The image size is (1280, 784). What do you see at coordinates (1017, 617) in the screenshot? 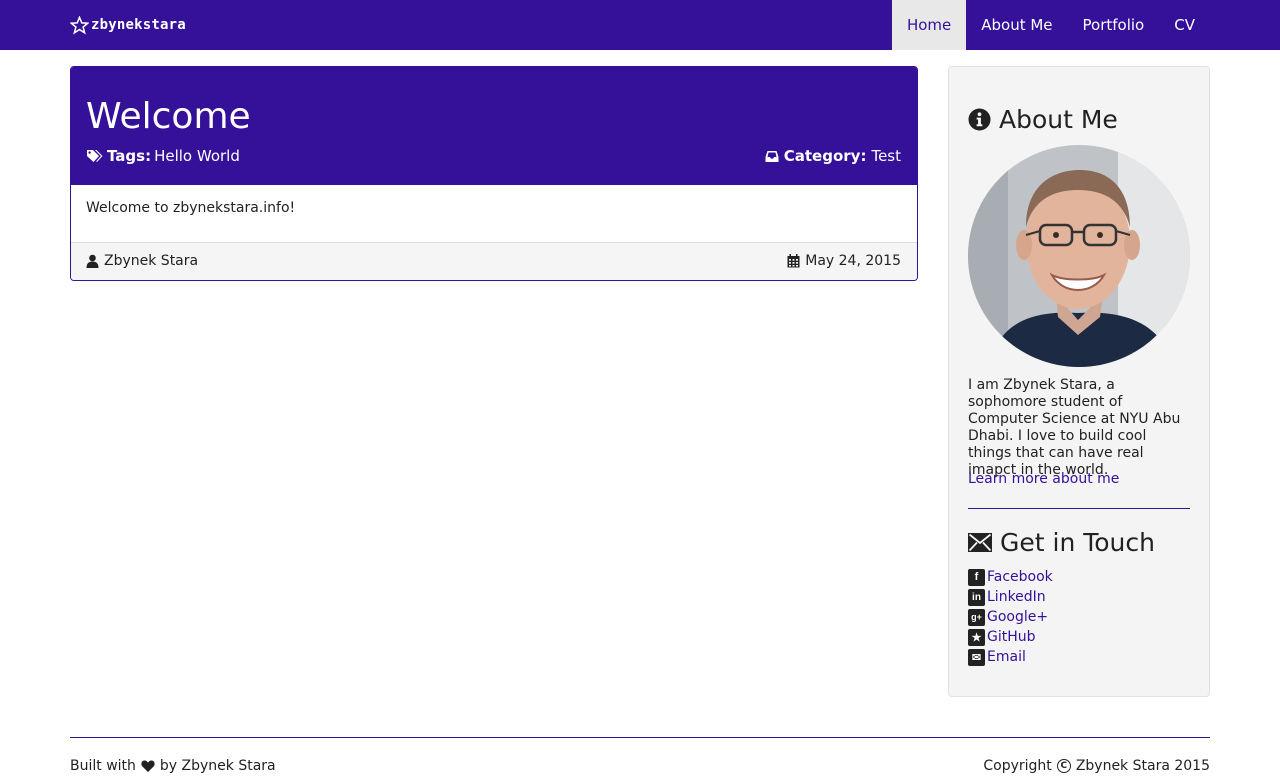
I see `google-plus-link: Google+` at bounding box center [1017, 617].